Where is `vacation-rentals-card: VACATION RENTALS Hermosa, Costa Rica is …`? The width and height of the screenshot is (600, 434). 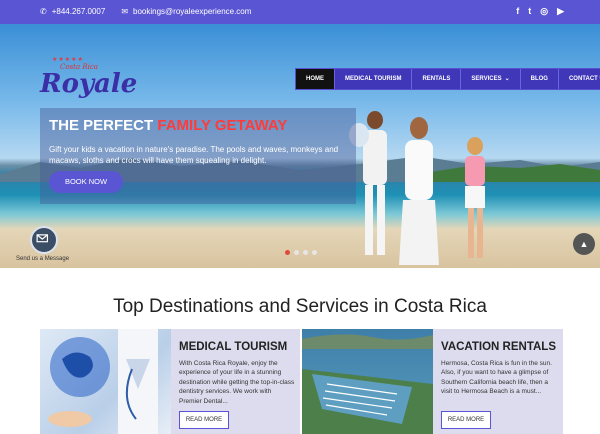
vacation-rentals-card: VACATION RENTALS Hermosa, Costa Rica is … is located at coordinates (498, 381).